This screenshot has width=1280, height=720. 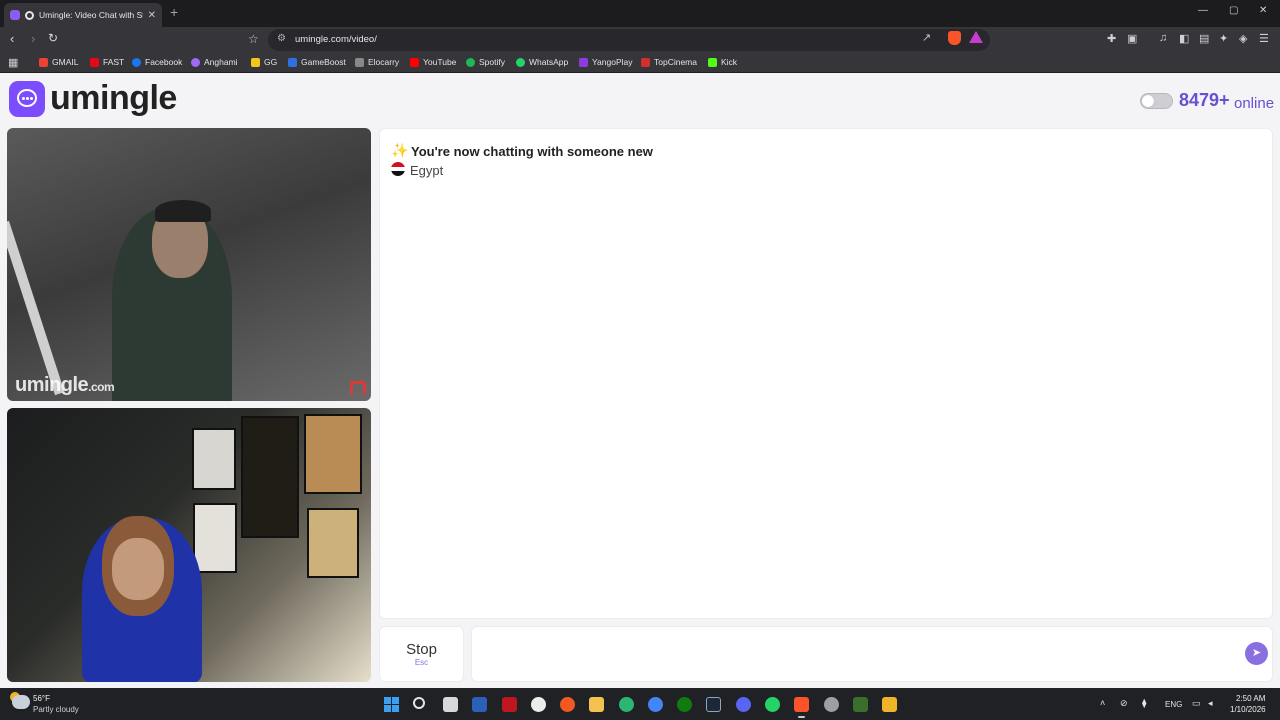 What do you see at coordinates (1223, 38) in the screenshot?
I see `leo-ai-icon: ✦` at bounding box center [1223, 38].